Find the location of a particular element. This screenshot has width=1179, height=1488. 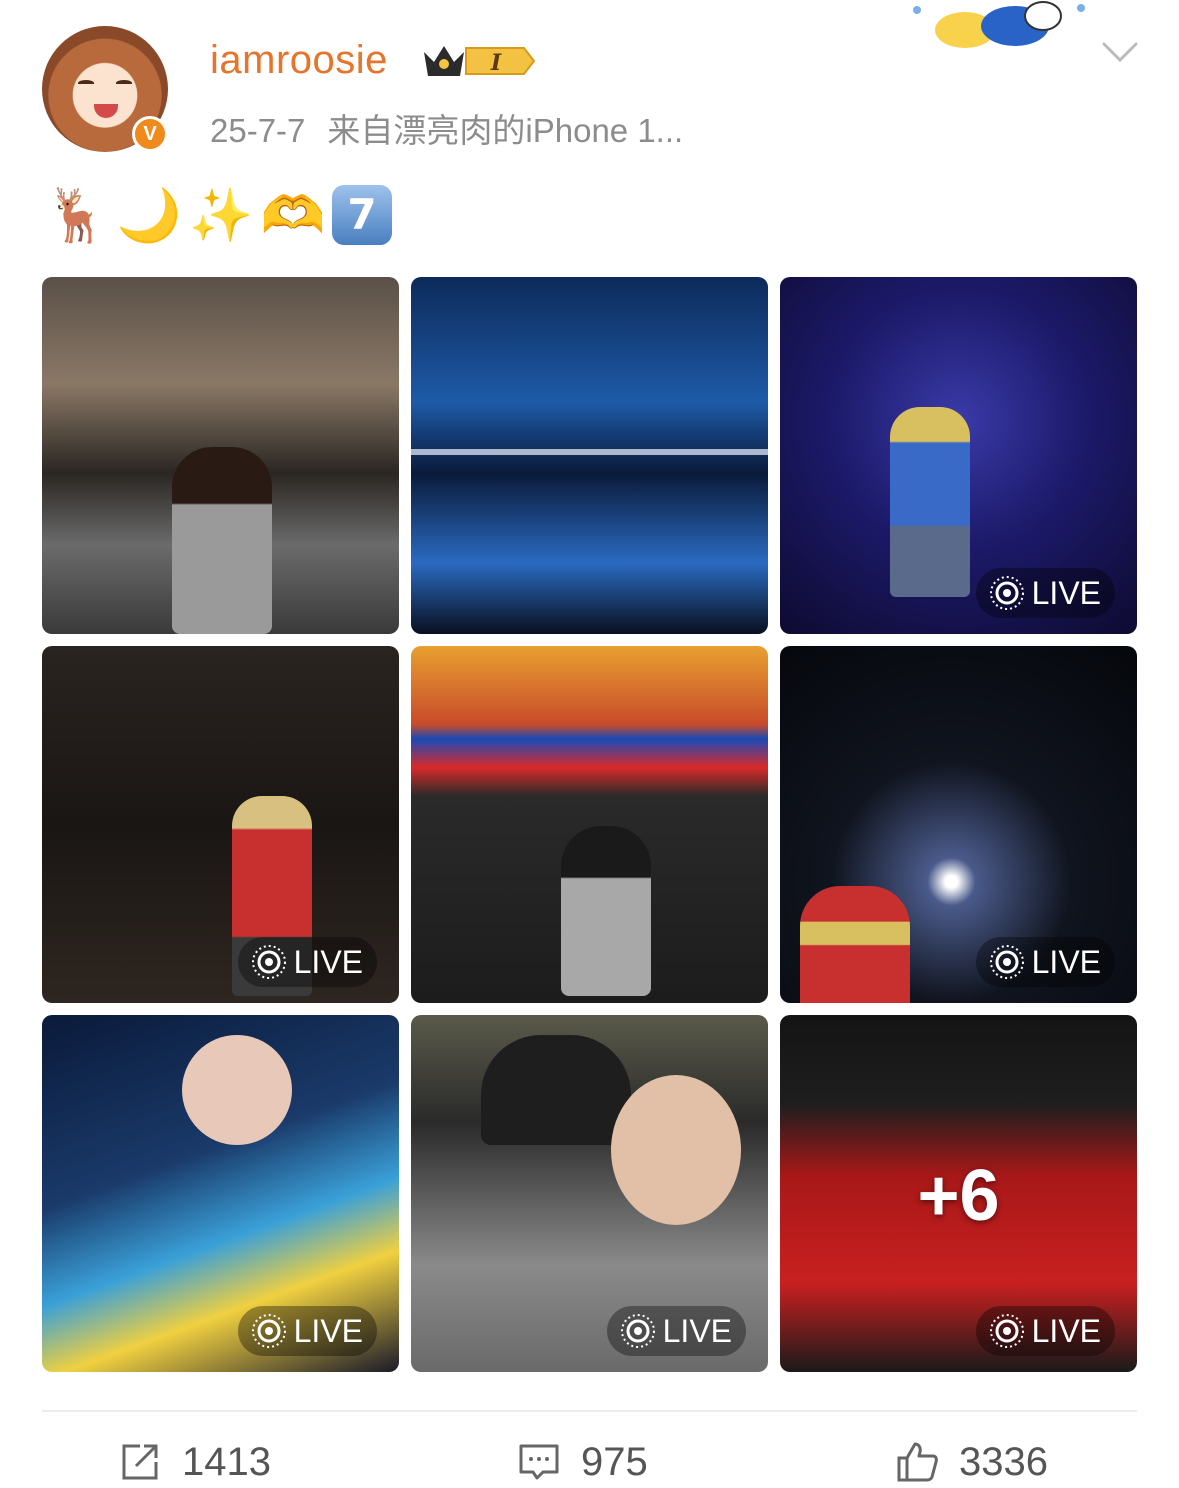

photo-tile-8: LIVE is located at coordinates (589, 1193).